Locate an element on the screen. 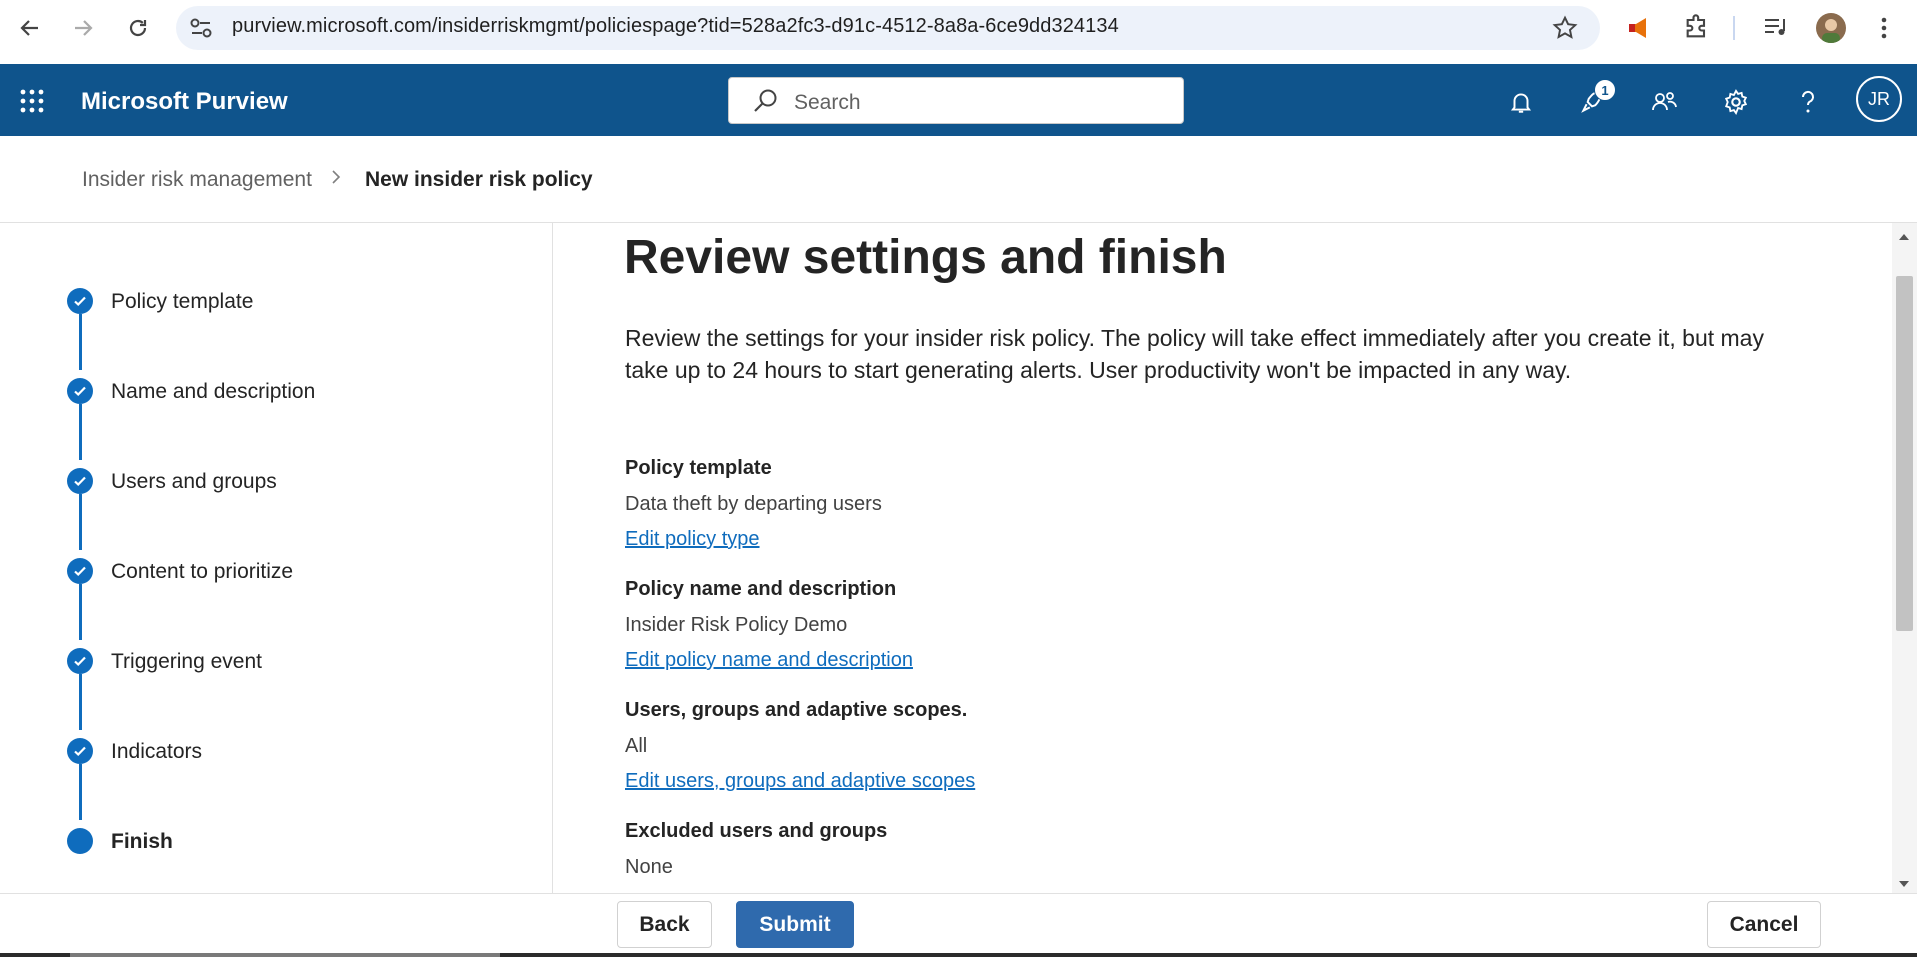 The image size is (1917, 958). scroll-down-arrow-icon is located at coordinates (1904, 885).